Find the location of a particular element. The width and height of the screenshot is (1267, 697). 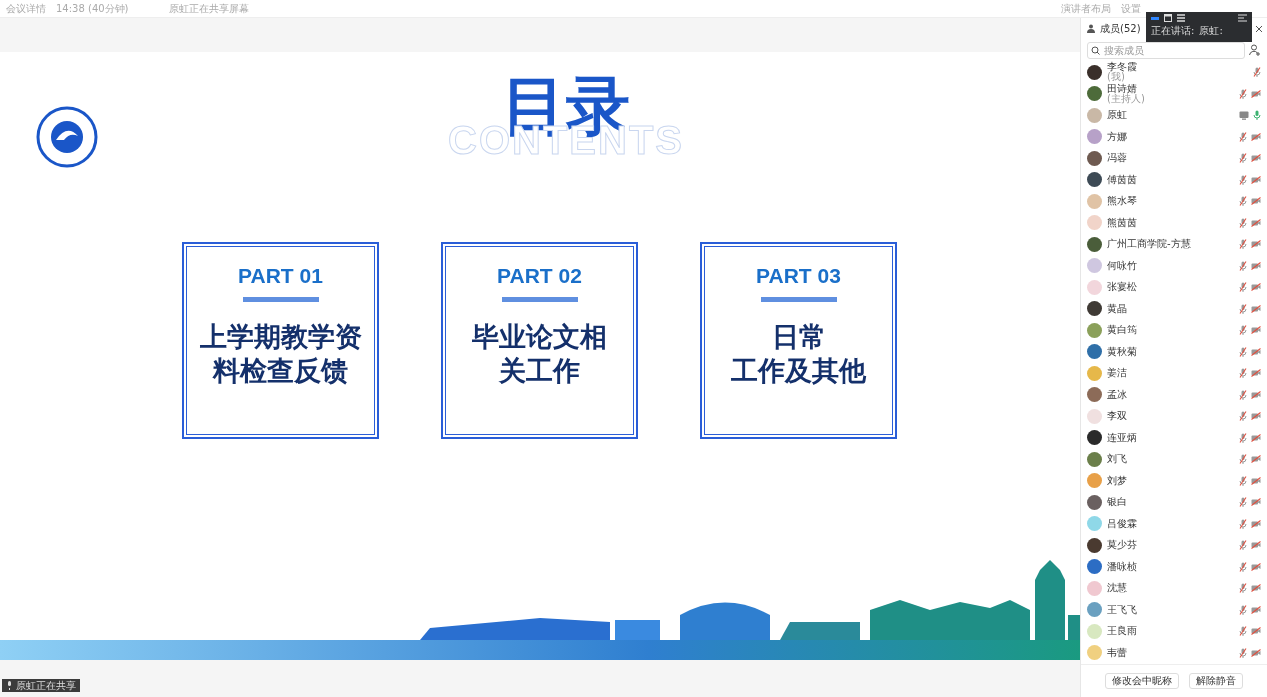

member-row: 广州工商学院-方慧 is located at coordinates (1174, 244).